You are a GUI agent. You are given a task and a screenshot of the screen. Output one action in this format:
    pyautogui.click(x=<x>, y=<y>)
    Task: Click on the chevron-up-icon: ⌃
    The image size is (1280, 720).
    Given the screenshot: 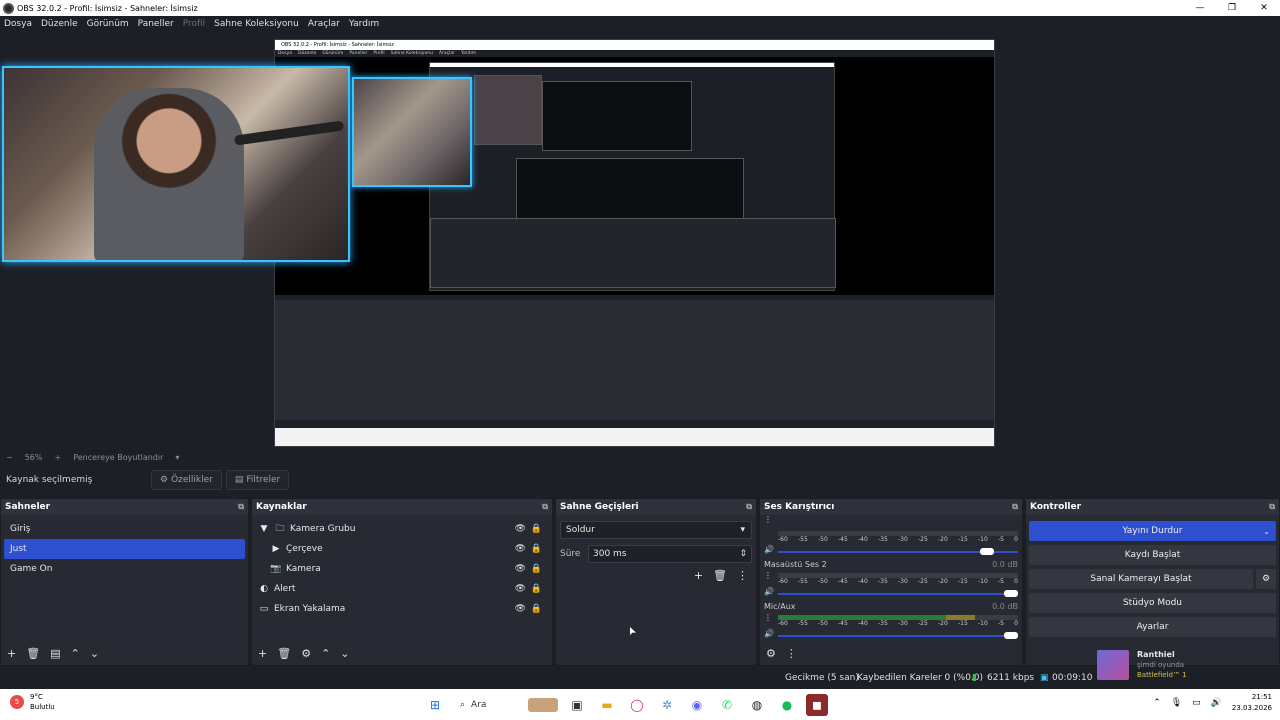 What is the action you would take?
    pyautogui.click(x=1157, y=703)
    